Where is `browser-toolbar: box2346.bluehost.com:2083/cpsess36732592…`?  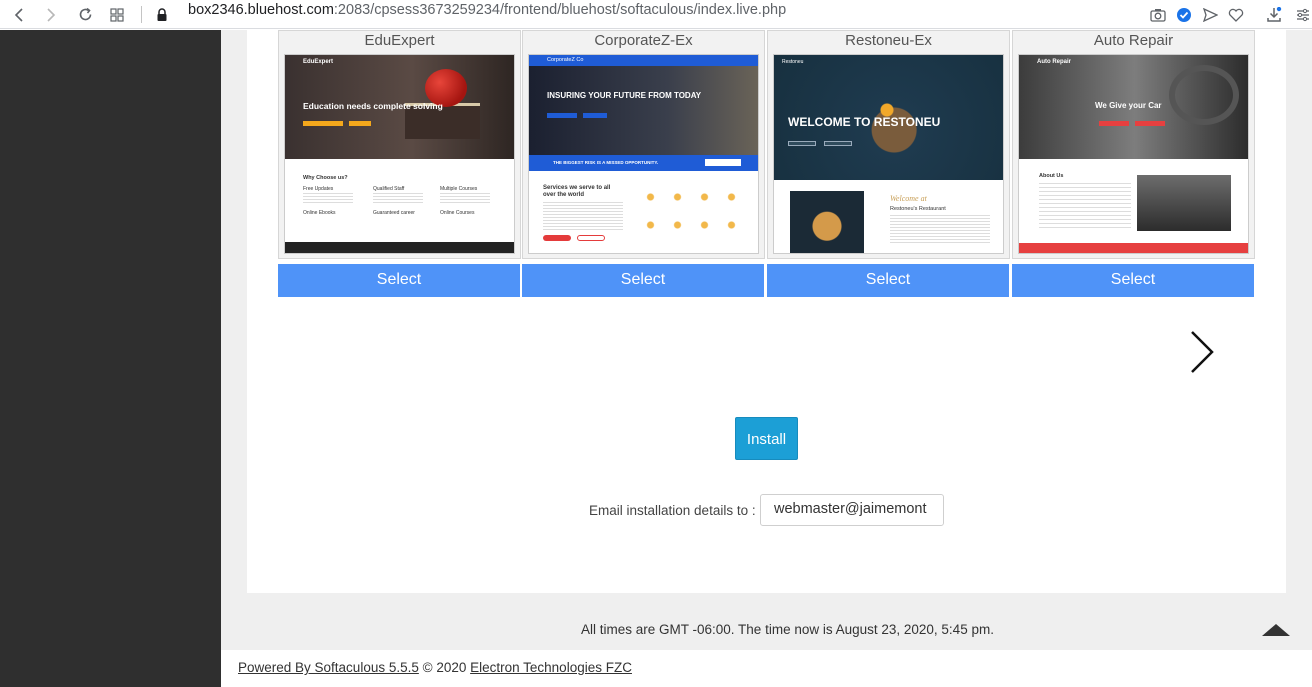
browser-toolbar: box2346.bluehost.com:2083/cpsess36732592… is located at coordinates (656, 14).